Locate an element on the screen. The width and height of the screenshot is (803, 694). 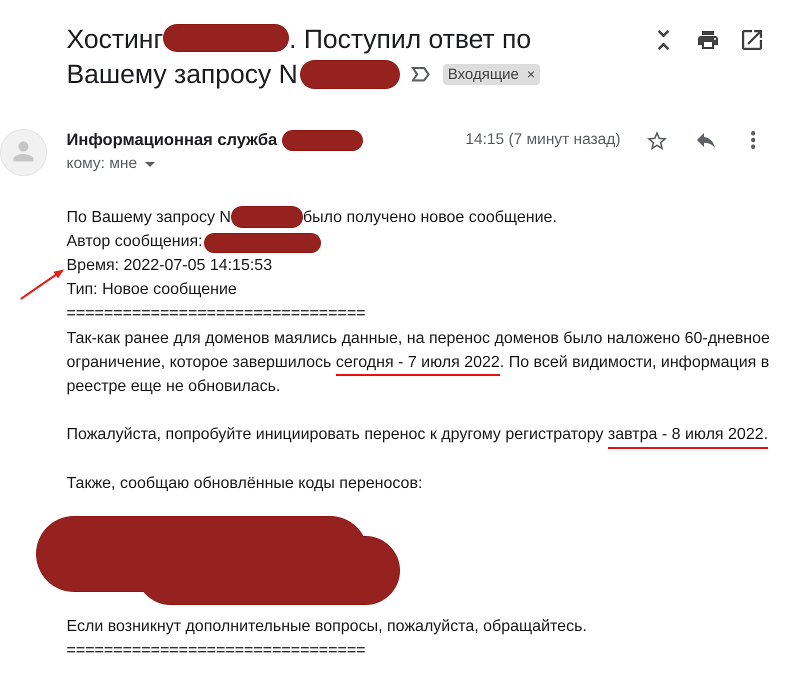
subject-text: Хостинг is located at coordinates (115, 39).